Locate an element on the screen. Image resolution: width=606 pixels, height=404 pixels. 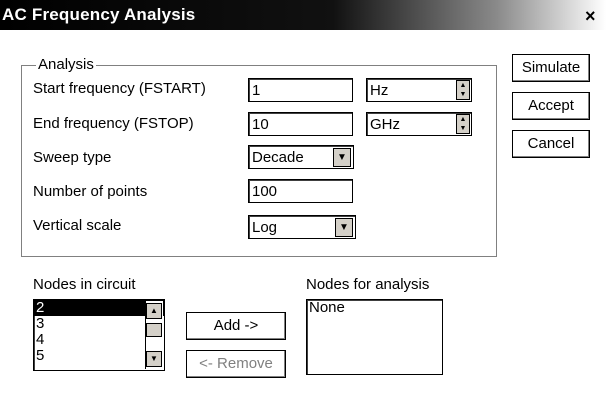
accept-button: Accept is located at coordinates (551, 106).